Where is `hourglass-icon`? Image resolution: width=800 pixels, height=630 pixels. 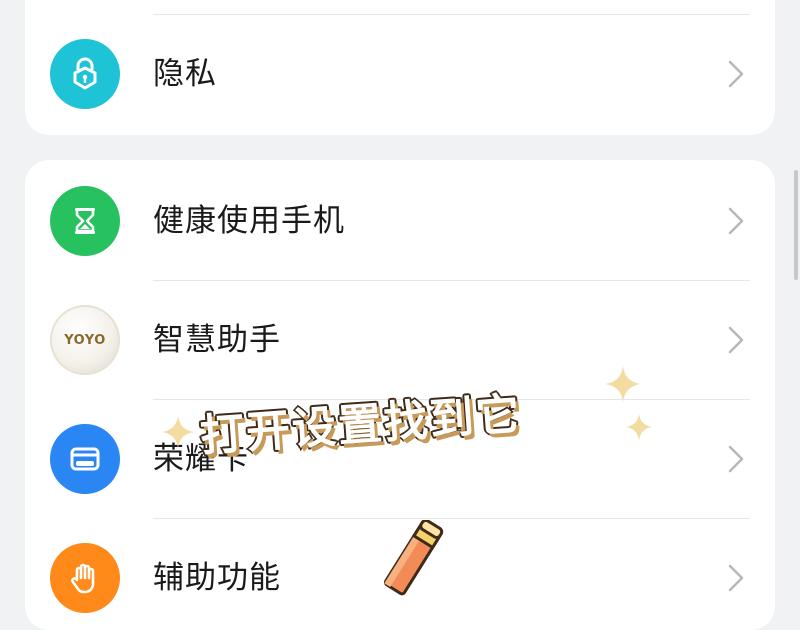
hourglass-icon is located at coordinates (85, 221).